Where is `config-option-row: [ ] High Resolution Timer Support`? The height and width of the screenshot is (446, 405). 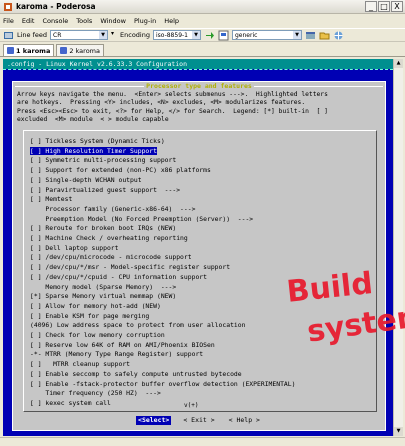 config-option-row: [ ] High Resolution Timer Support is located at coordinates (93, 150).